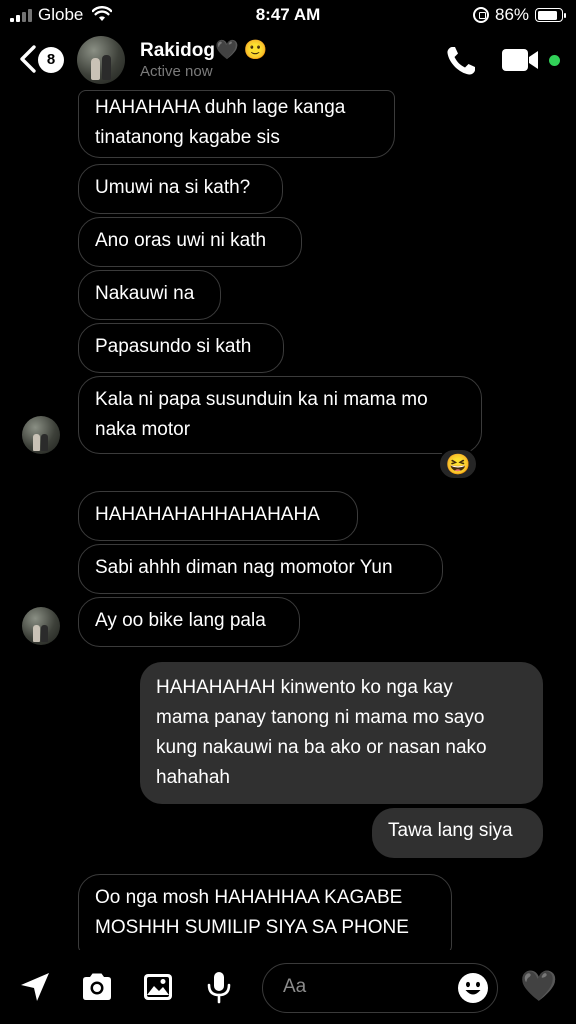 The image size is (576, 1024). I want to click on chat-header: 8 Rakidog🖤 🙂 Active now, so click(288, 60).